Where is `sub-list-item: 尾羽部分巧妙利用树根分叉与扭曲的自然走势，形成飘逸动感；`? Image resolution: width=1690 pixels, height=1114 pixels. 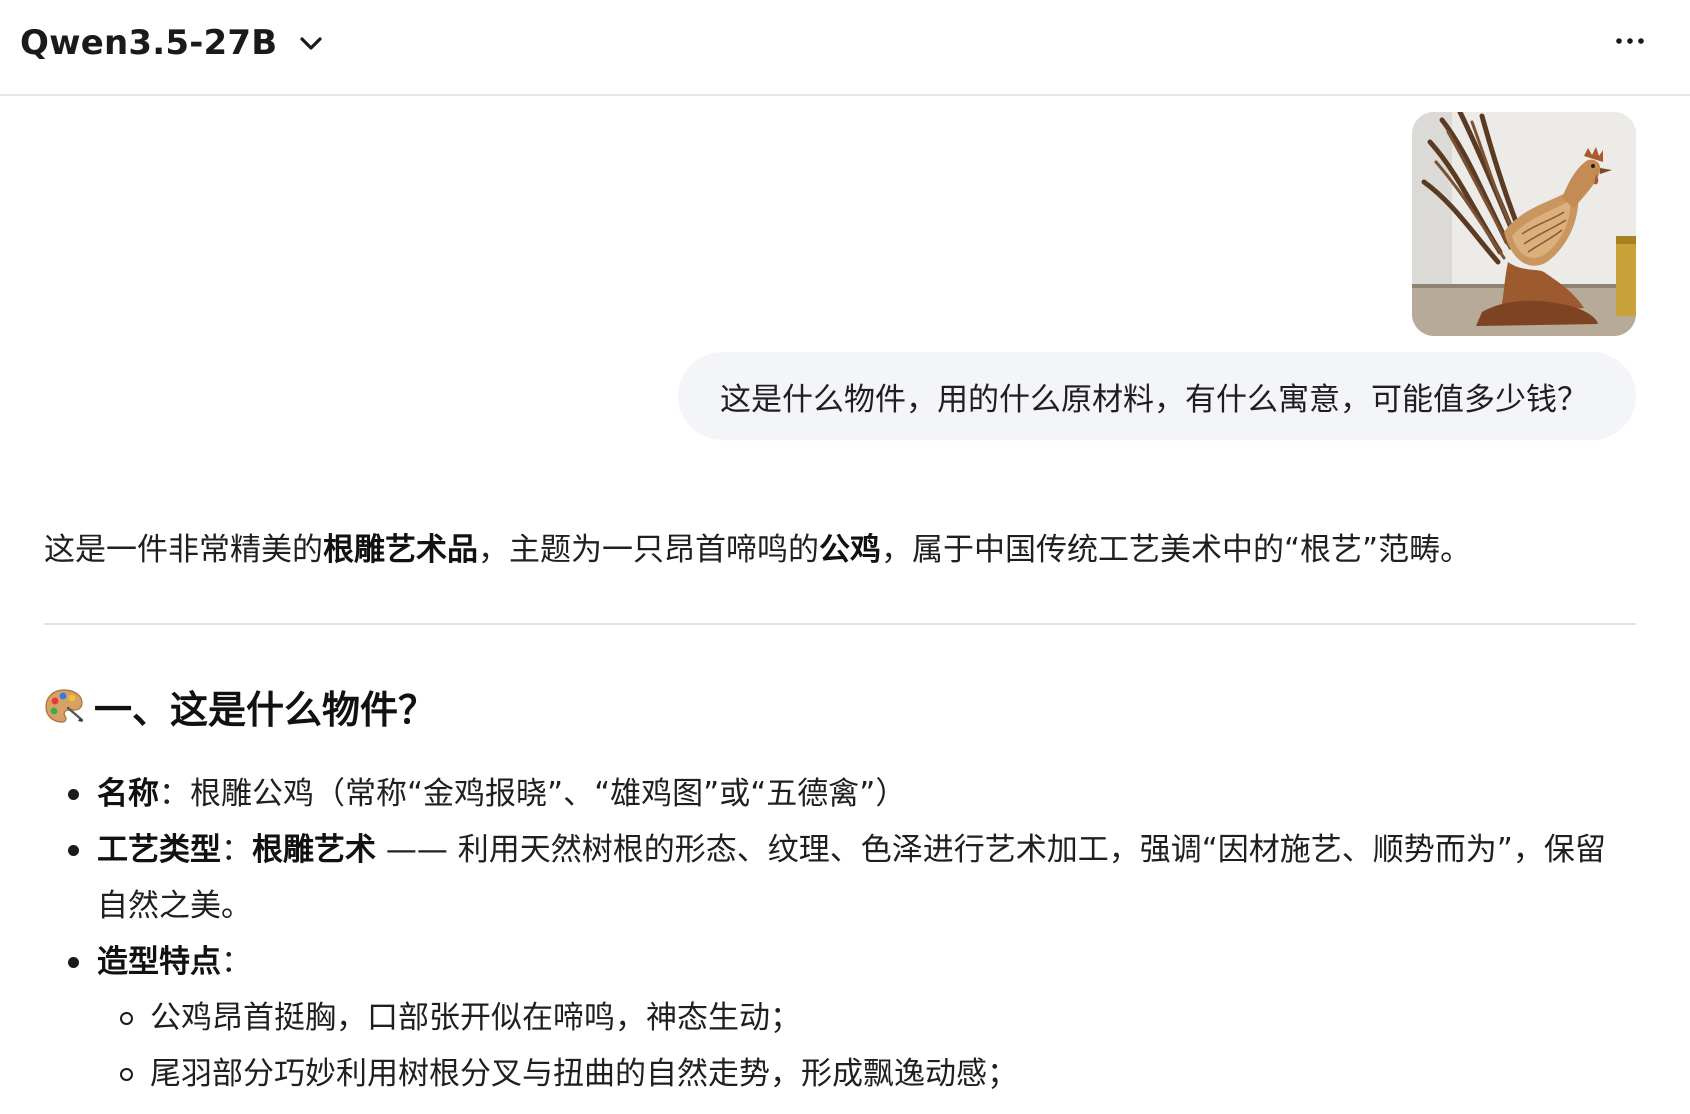
sub-list-item: 尾羽部分巧妙利用树根分叉与扭曲的自然走势，形成飘逸动感； is located at coordinates (834, 1074).